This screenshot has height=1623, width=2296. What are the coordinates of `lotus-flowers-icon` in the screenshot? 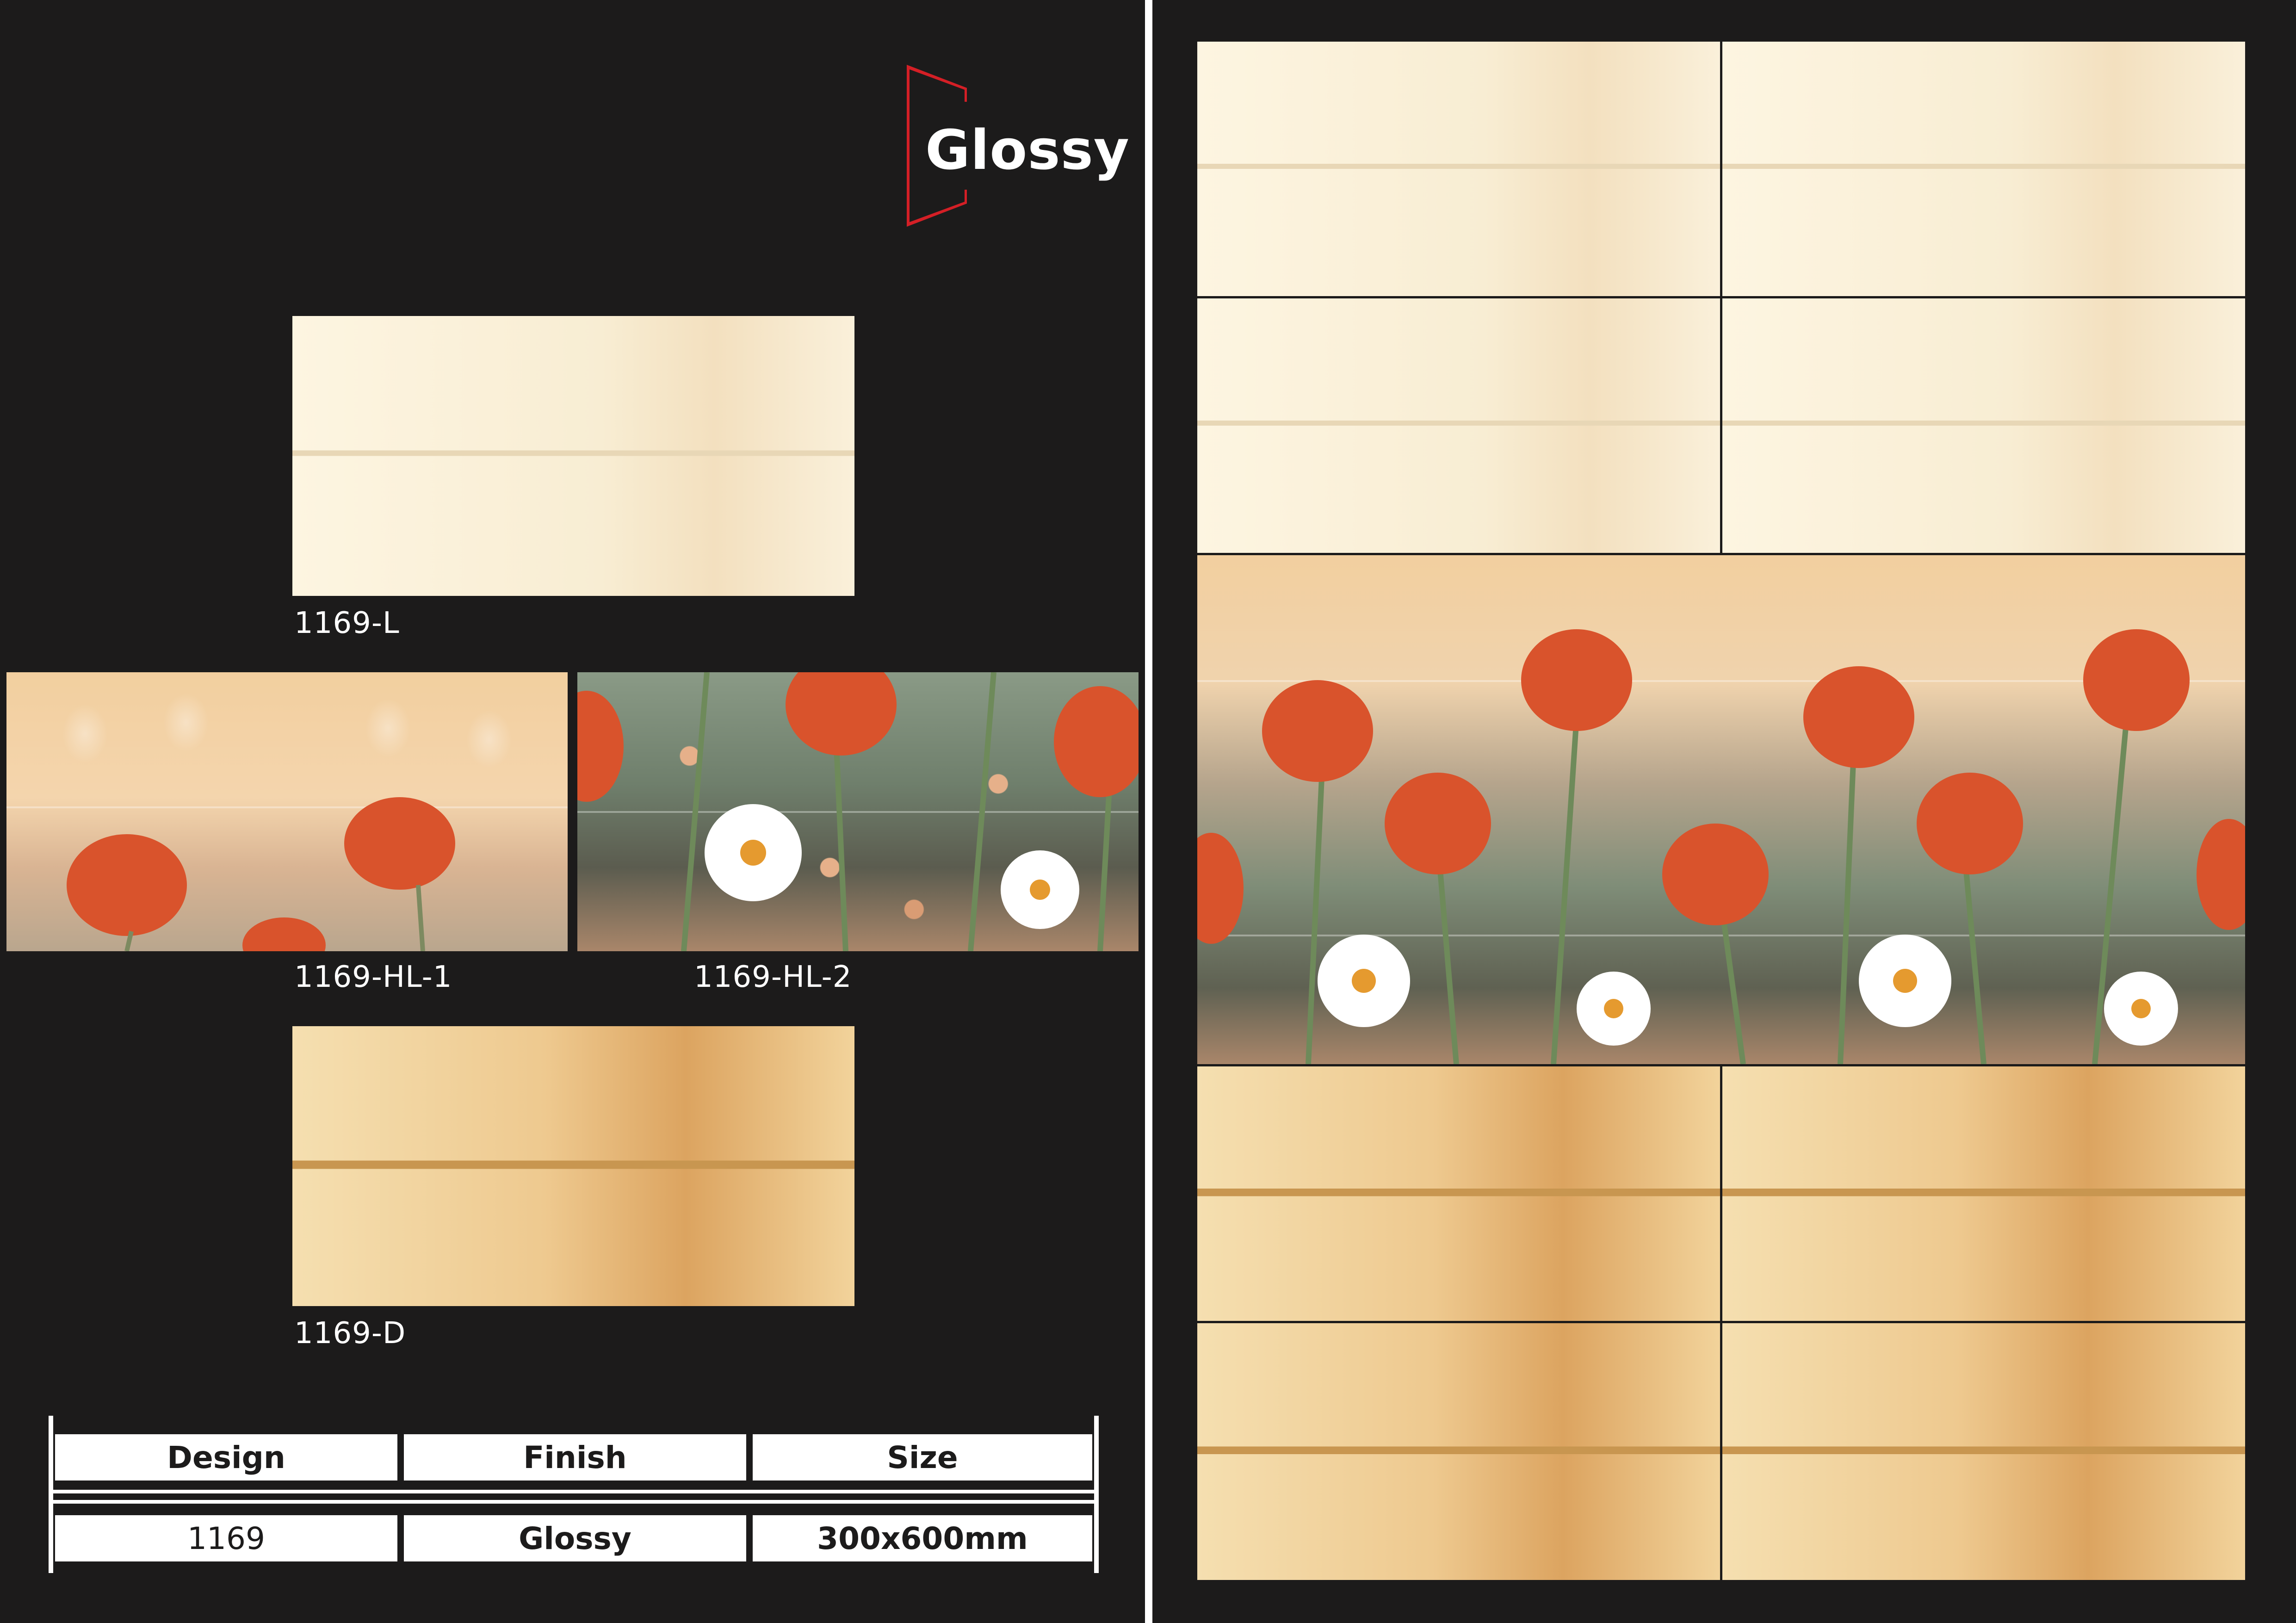 It's located at (261, 874).